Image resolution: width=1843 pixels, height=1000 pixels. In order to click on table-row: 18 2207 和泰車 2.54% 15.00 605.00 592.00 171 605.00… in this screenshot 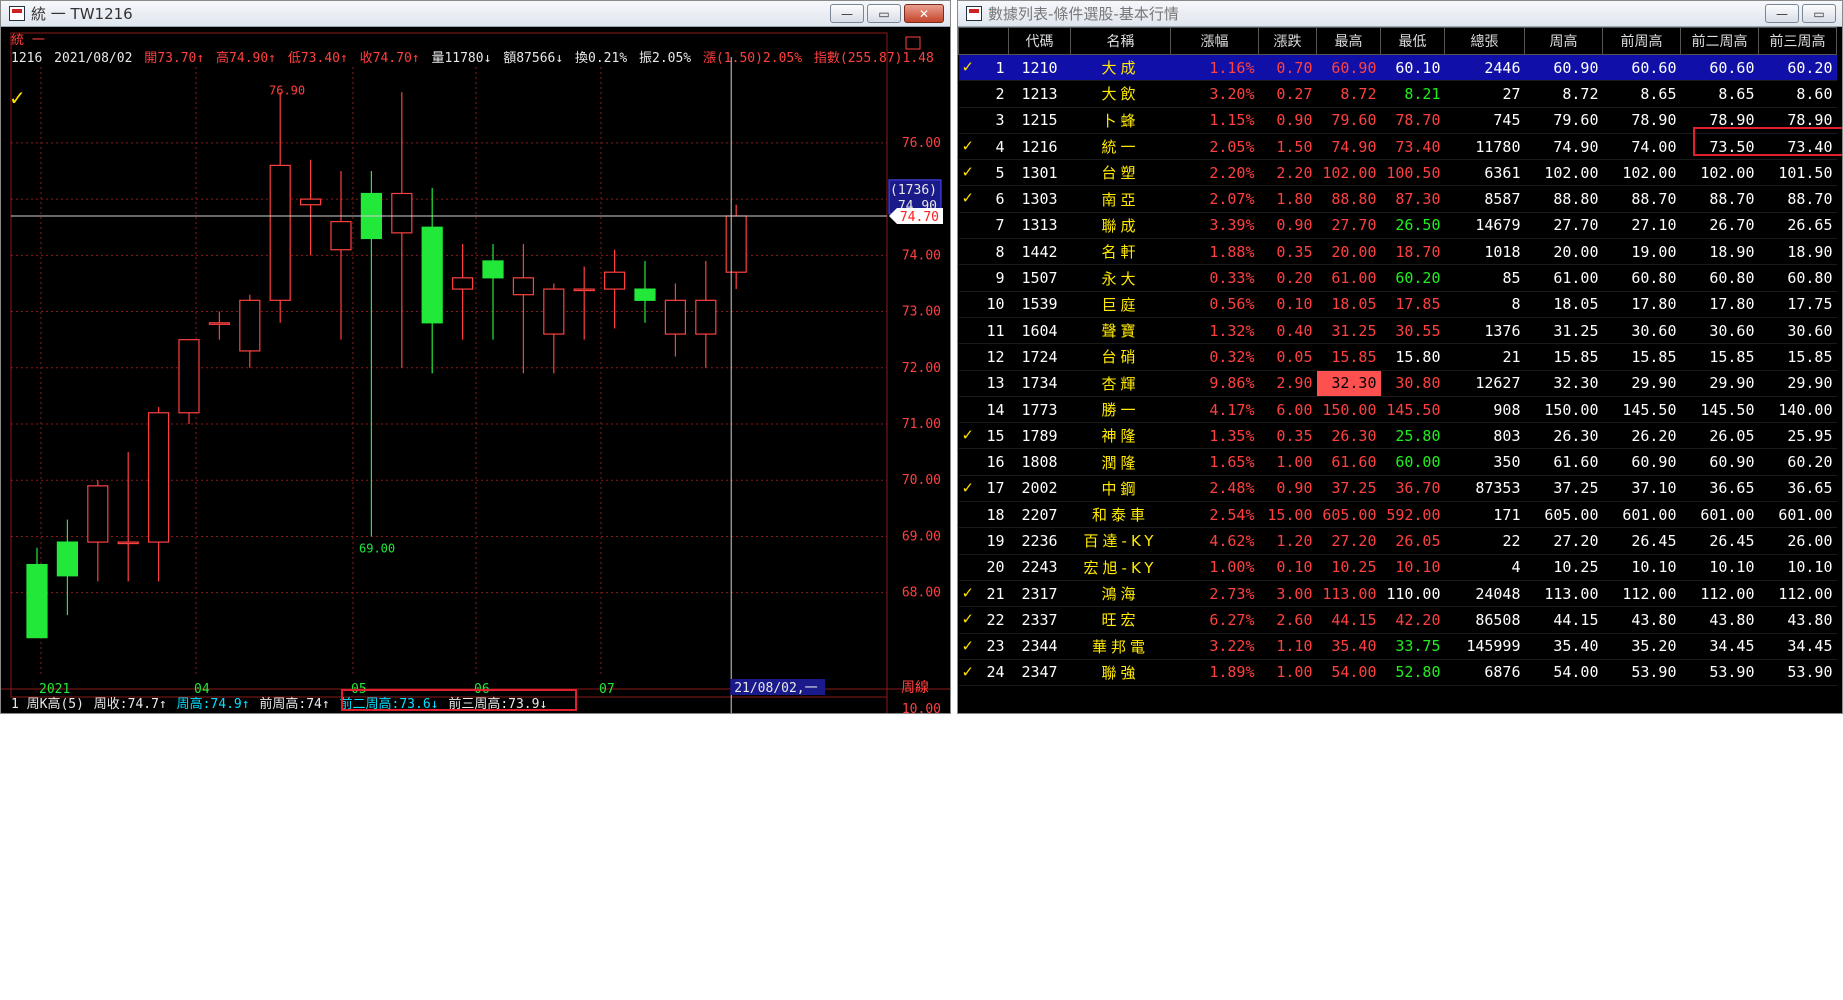, I will do `click(1397, 515)`.